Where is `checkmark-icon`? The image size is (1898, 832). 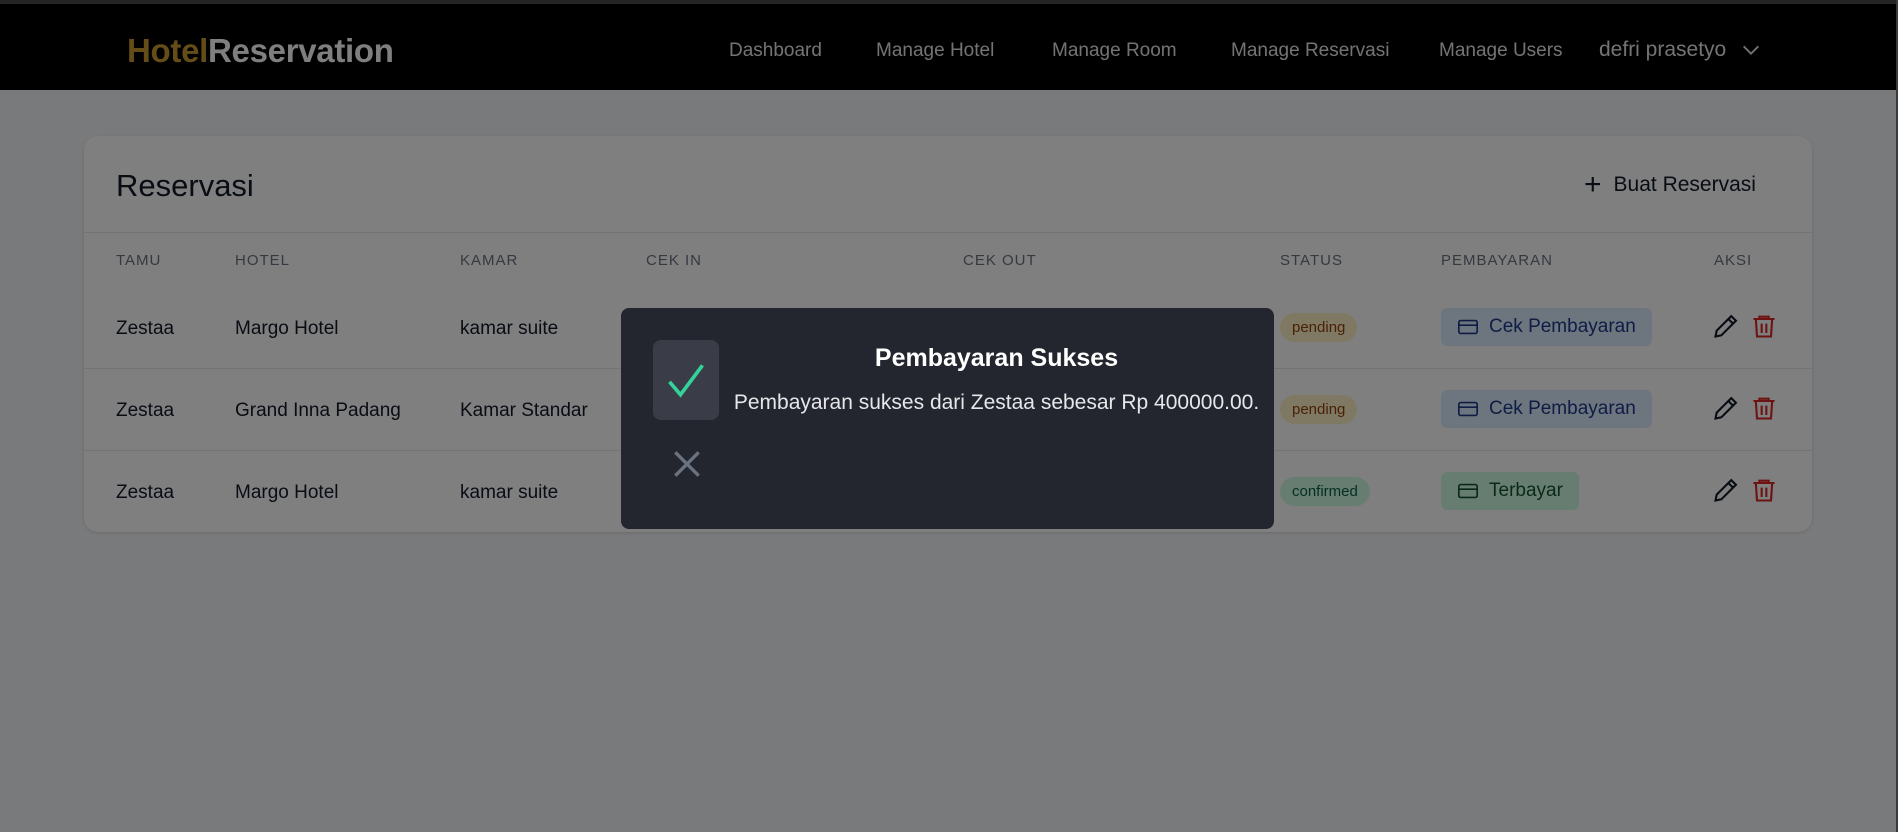
checkmark-icon is located at coordinates (686, 381).